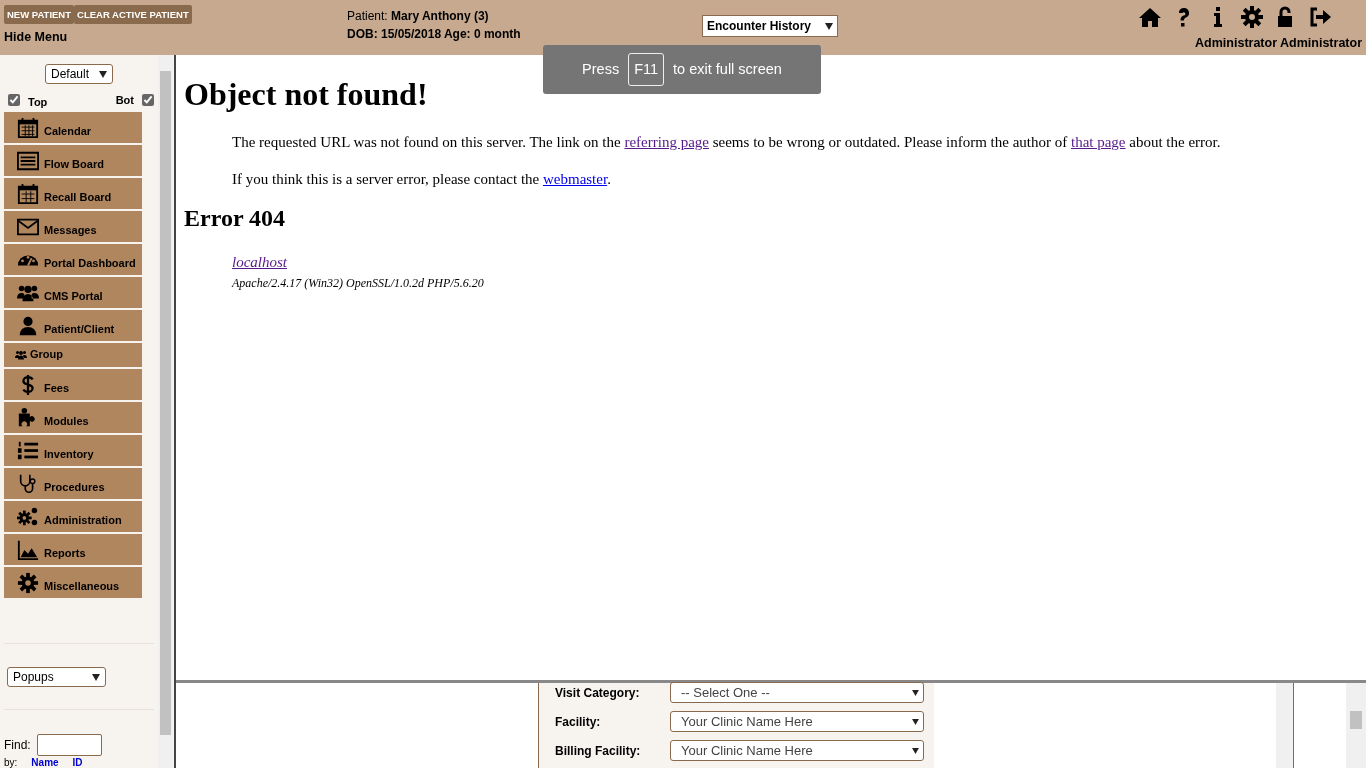 This screenshot has width=1366, height=768. I want to click on menu-item: Messages, so click(73, 226).